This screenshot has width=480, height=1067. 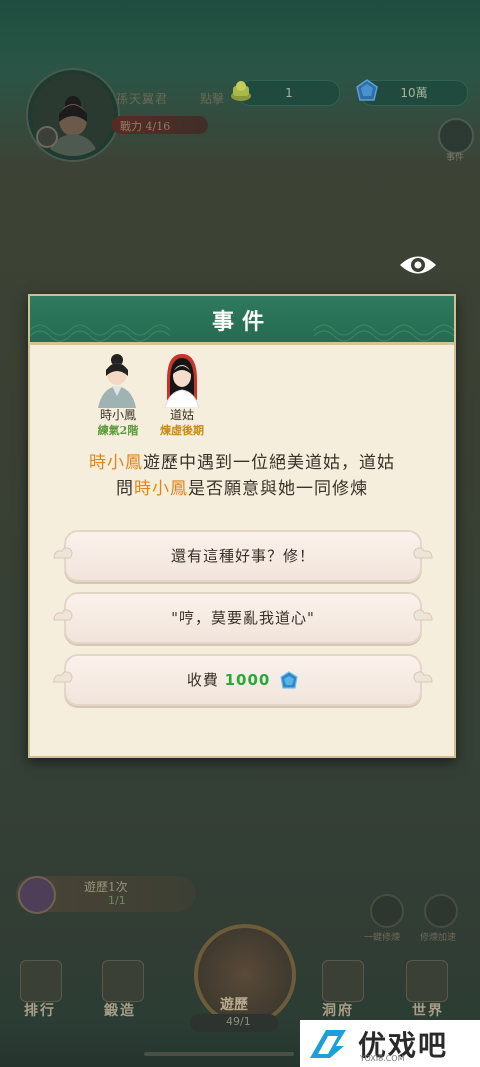 I want to click on travel-count: 1/1, so click(x=117, y=900).